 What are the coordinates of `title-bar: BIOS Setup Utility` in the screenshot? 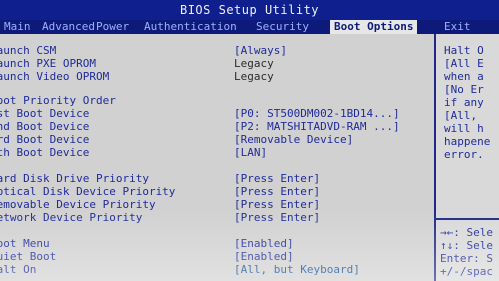 It's located at (249, 10).